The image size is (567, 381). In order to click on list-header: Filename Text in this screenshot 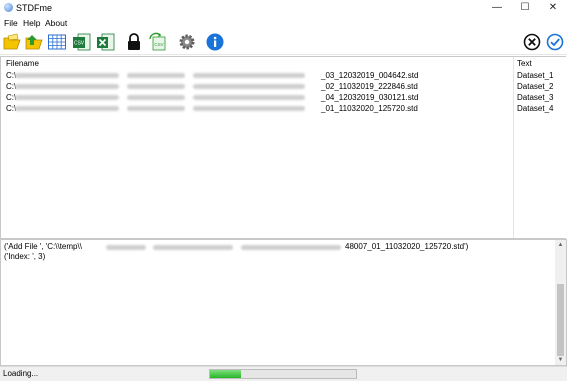, I will do `click(283, 63)`.